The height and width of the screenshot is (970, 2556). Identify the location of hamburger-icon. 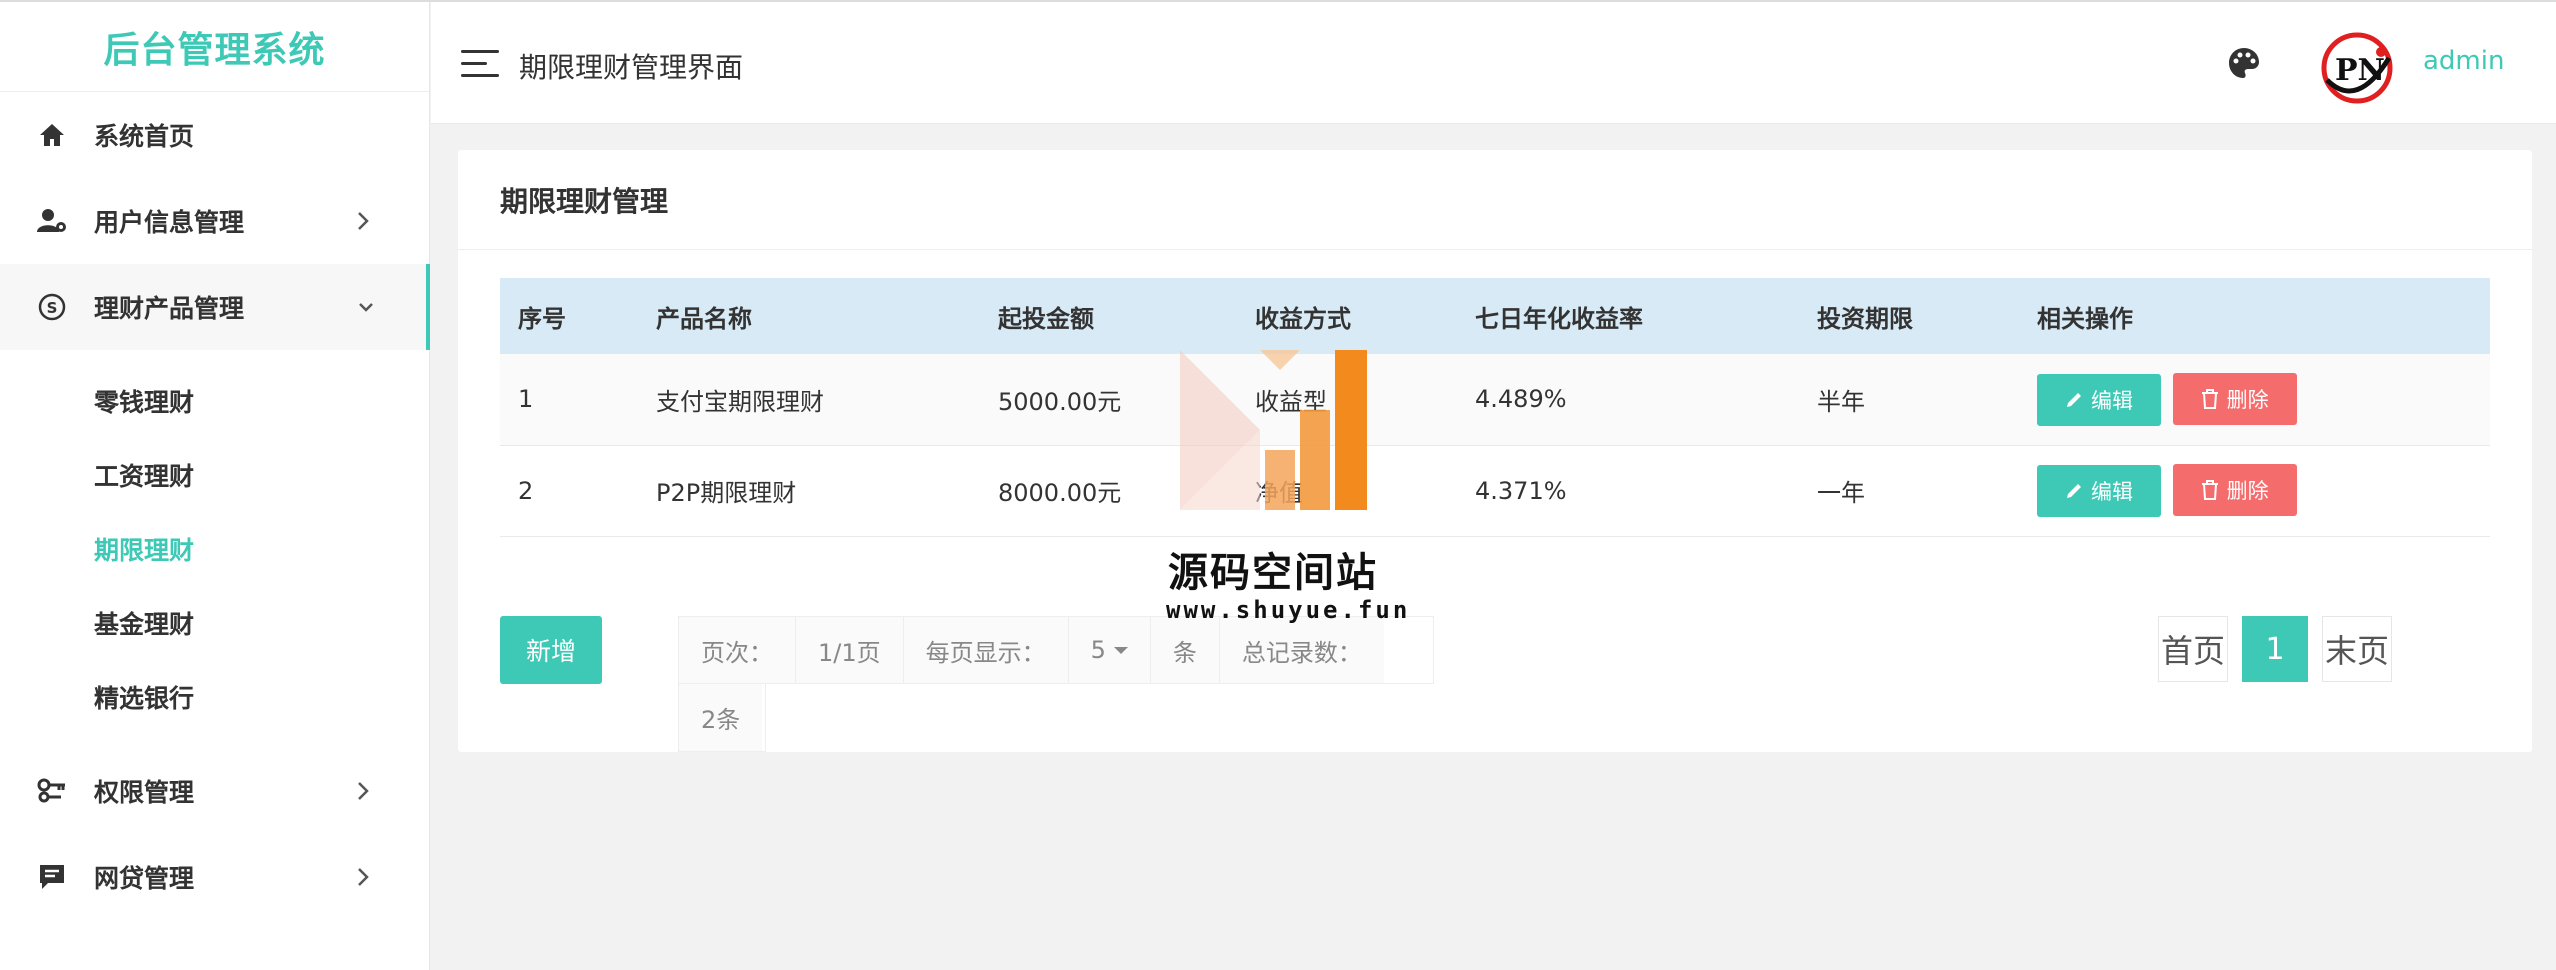
(480, 65).